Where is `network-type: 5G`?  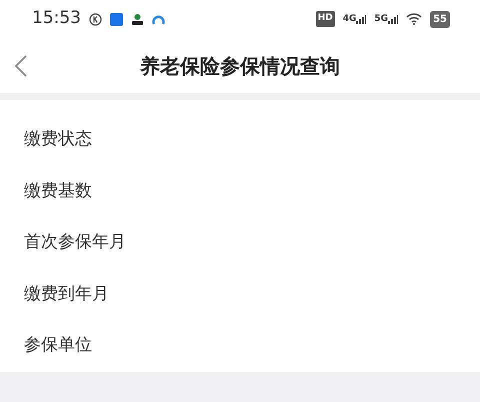
network-type: 5G is located at coordinates (381, 19).